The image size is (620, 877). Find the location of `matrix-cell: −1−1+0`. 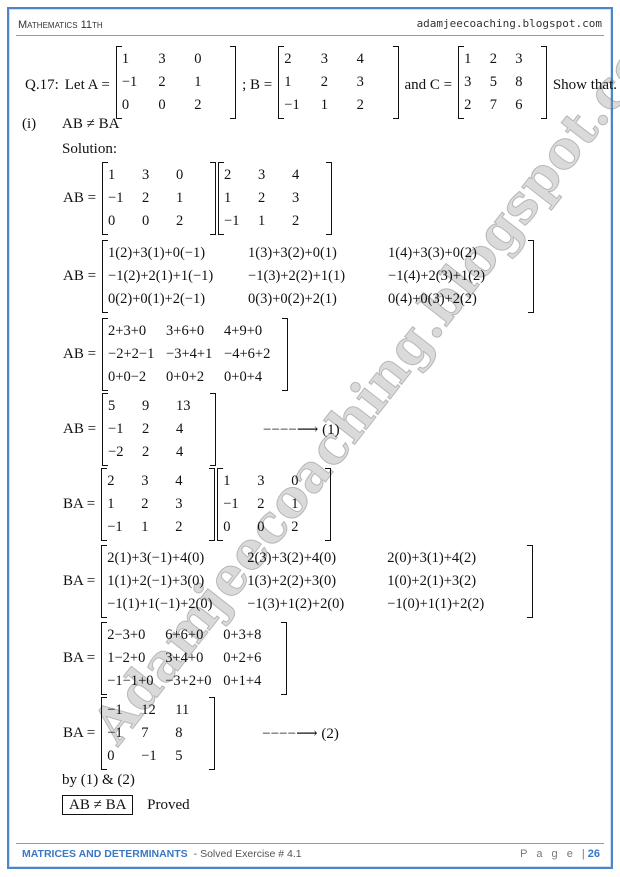

matrix-cell: −1−1+0 is located at coordinates (130, 681).